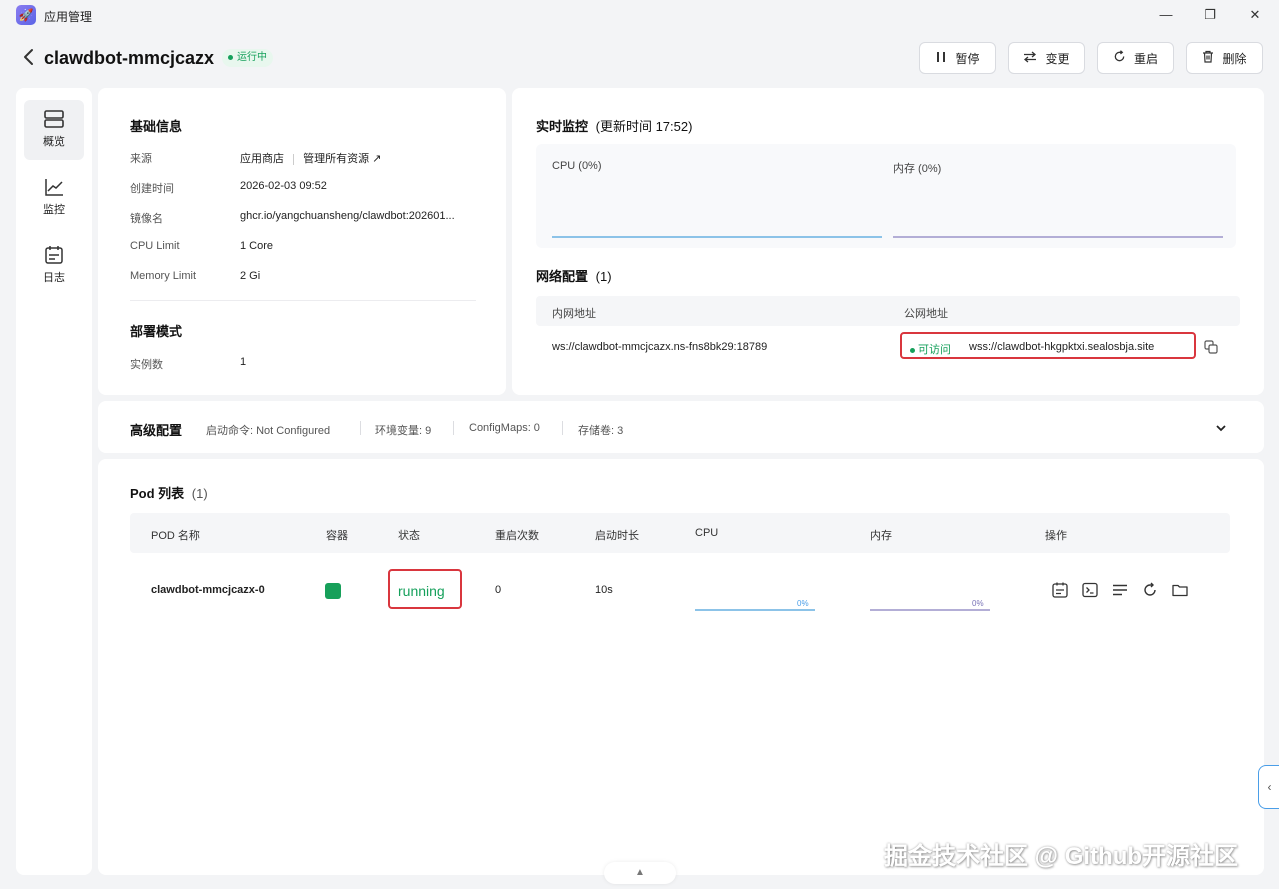 This screenshot has width=1279, height=889. I want to click on monitor-box: CPU (0%) 内存 (0%), so click(886, 196).